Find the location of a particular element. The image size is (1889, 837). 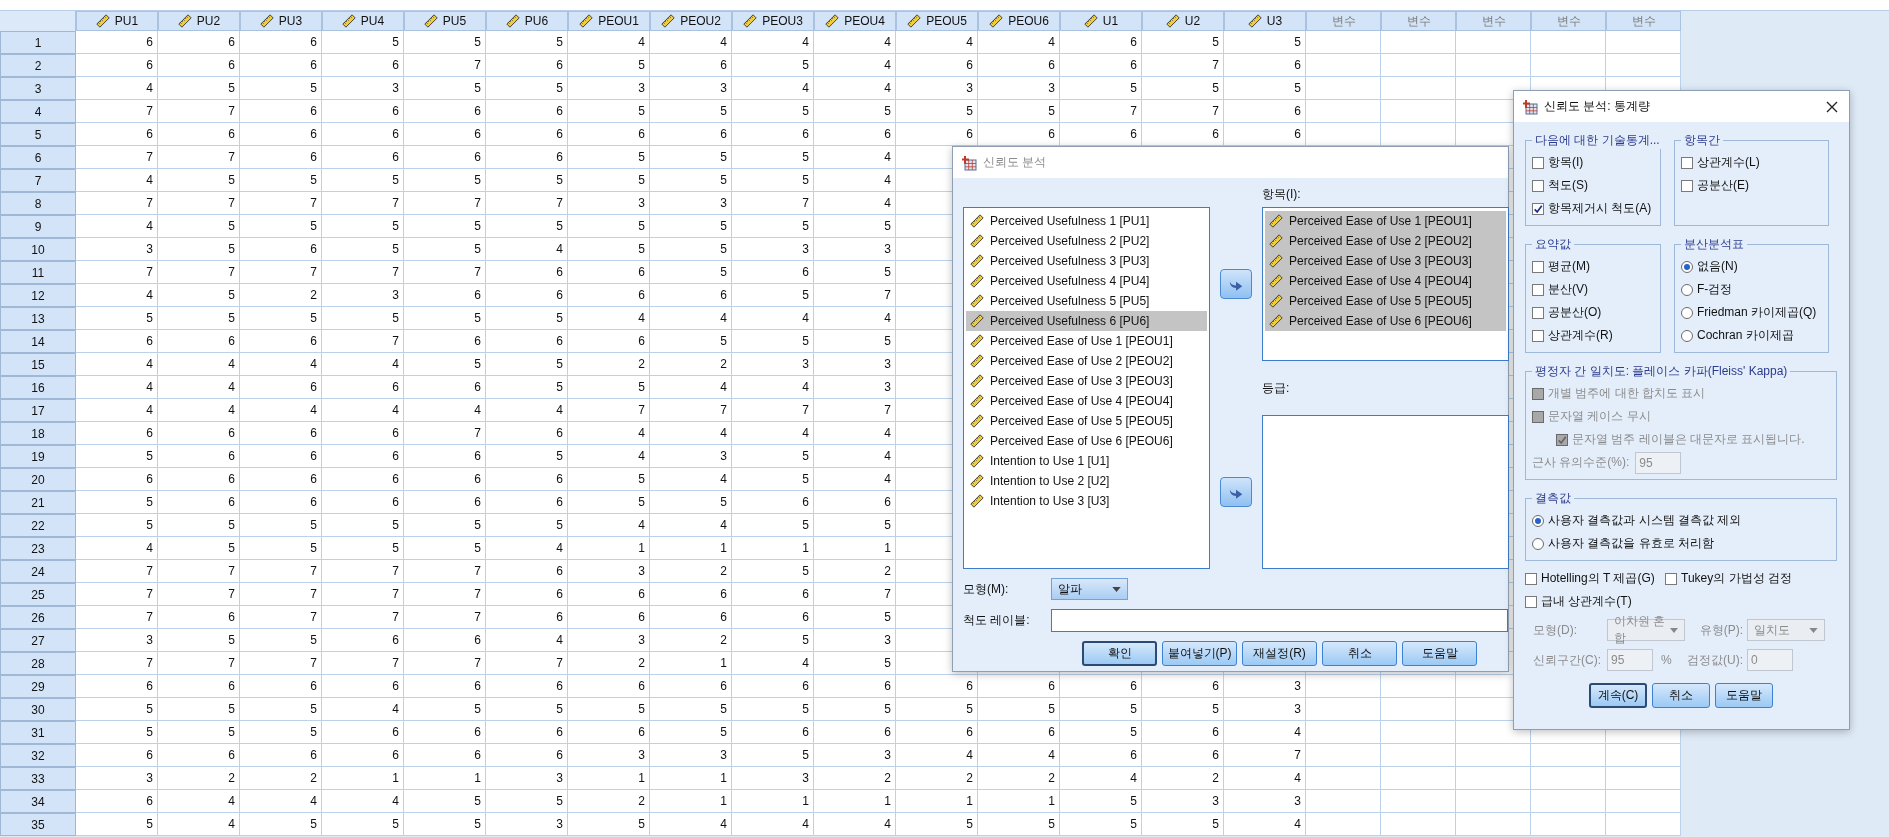

column-header: PEOU2 is located at coordinates (691, 21).